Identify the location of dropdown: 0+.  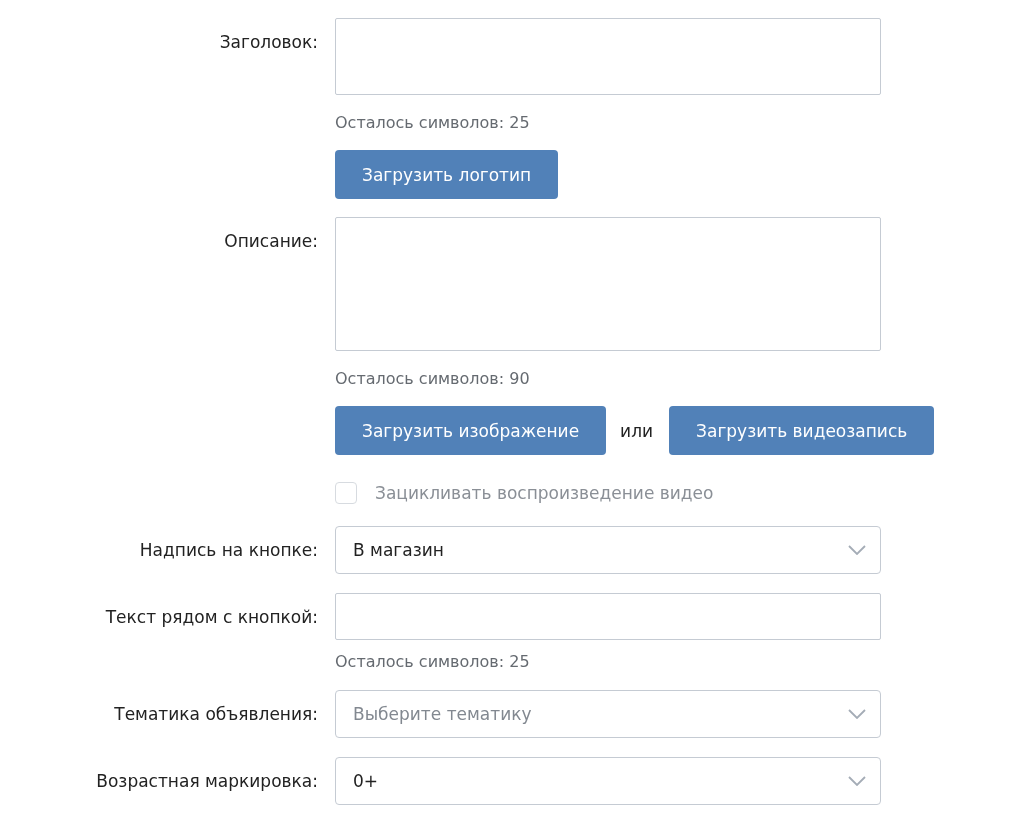
(608, 781).